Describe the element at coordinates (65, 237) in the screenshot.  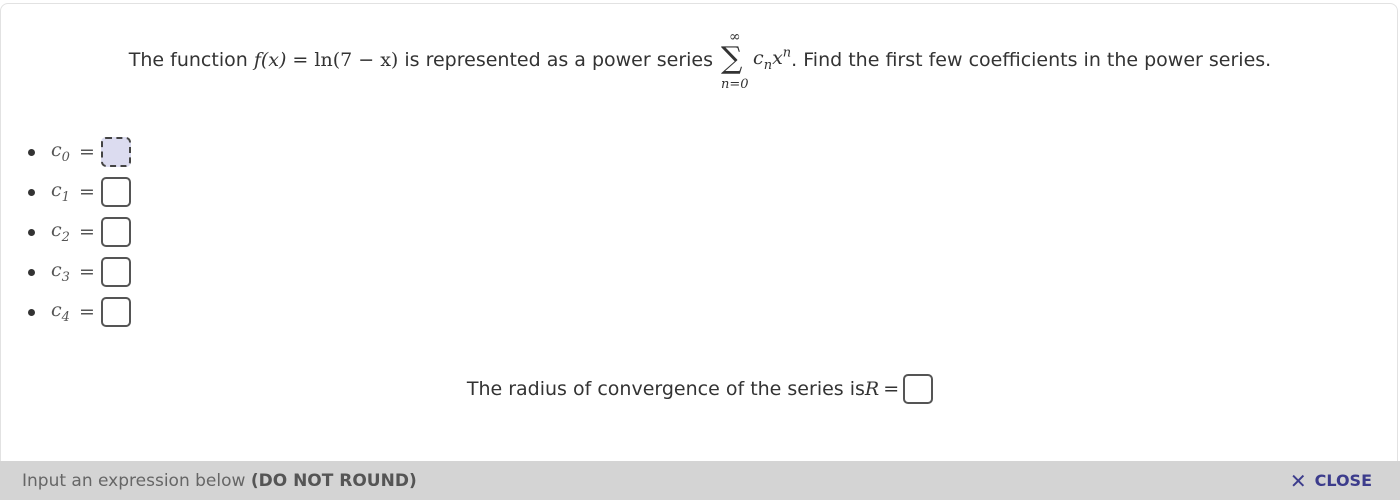
I see `coef-sub: 2` at that location.